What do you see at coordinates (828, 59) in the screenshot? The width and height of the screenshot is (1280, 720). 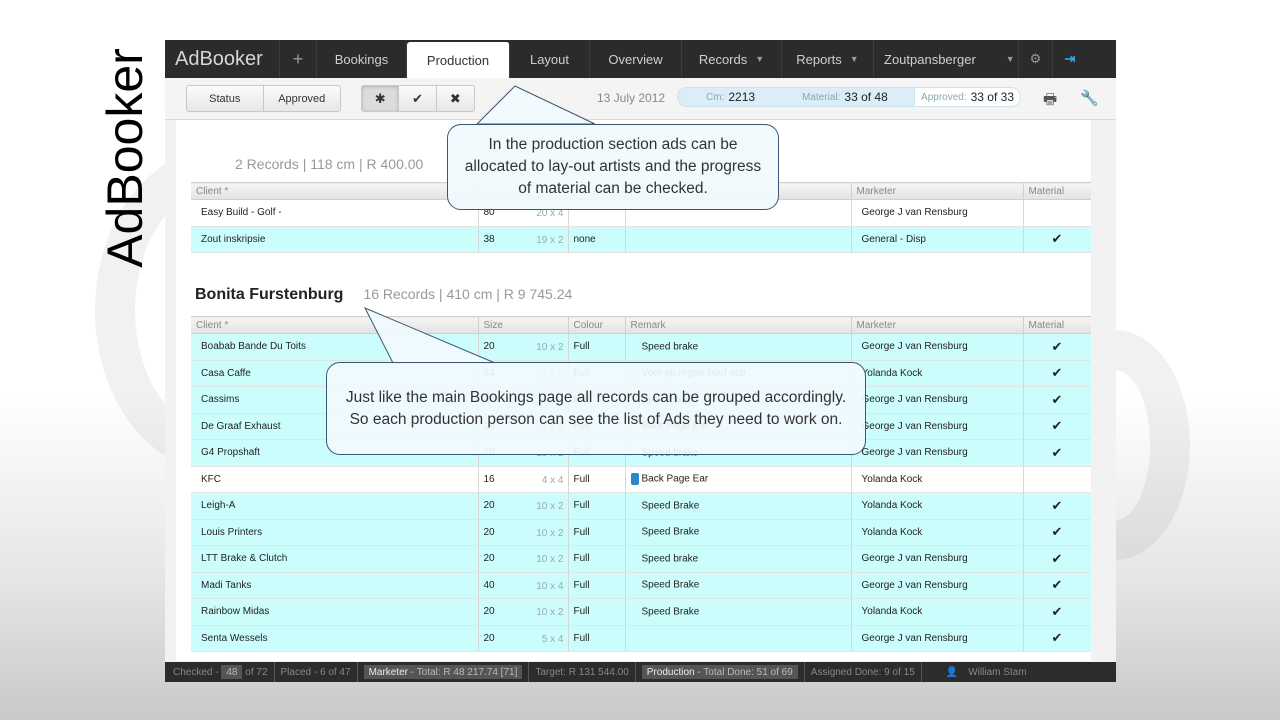 I see `nav-reports: Reports ▼` at bounding box center [828, 59].